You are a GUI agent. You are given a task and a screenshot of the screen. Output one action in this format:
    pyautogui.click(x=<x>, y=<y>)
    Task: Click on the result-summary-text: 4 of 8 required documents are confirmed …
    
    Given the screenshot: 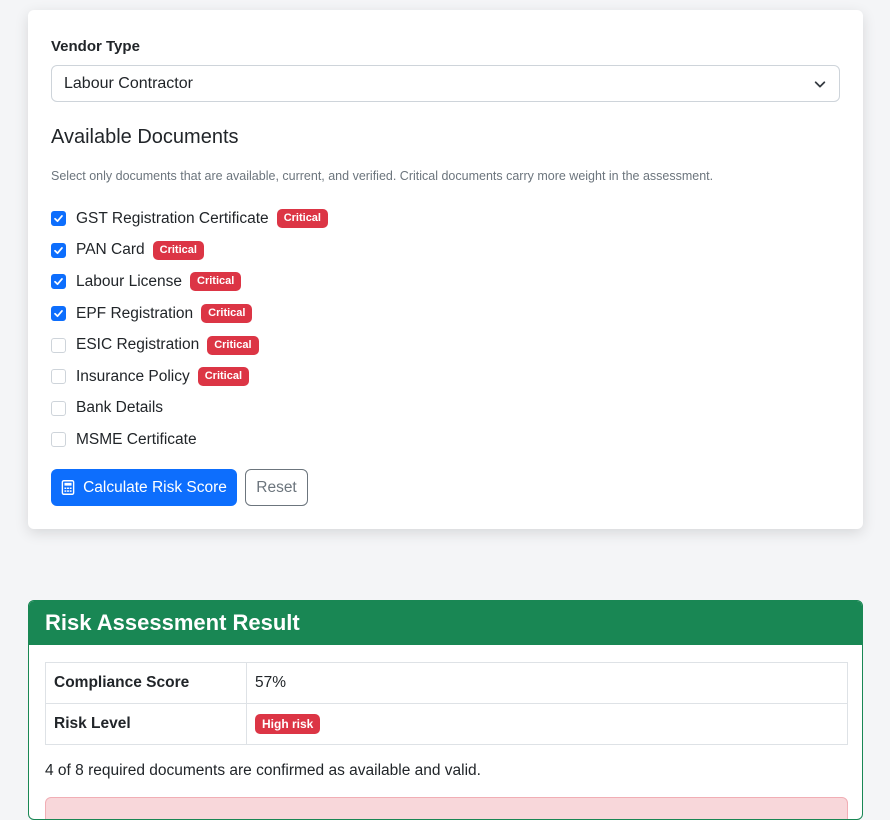 What is the action you would take?
    pyautogui.click(x=263, y=770)
    